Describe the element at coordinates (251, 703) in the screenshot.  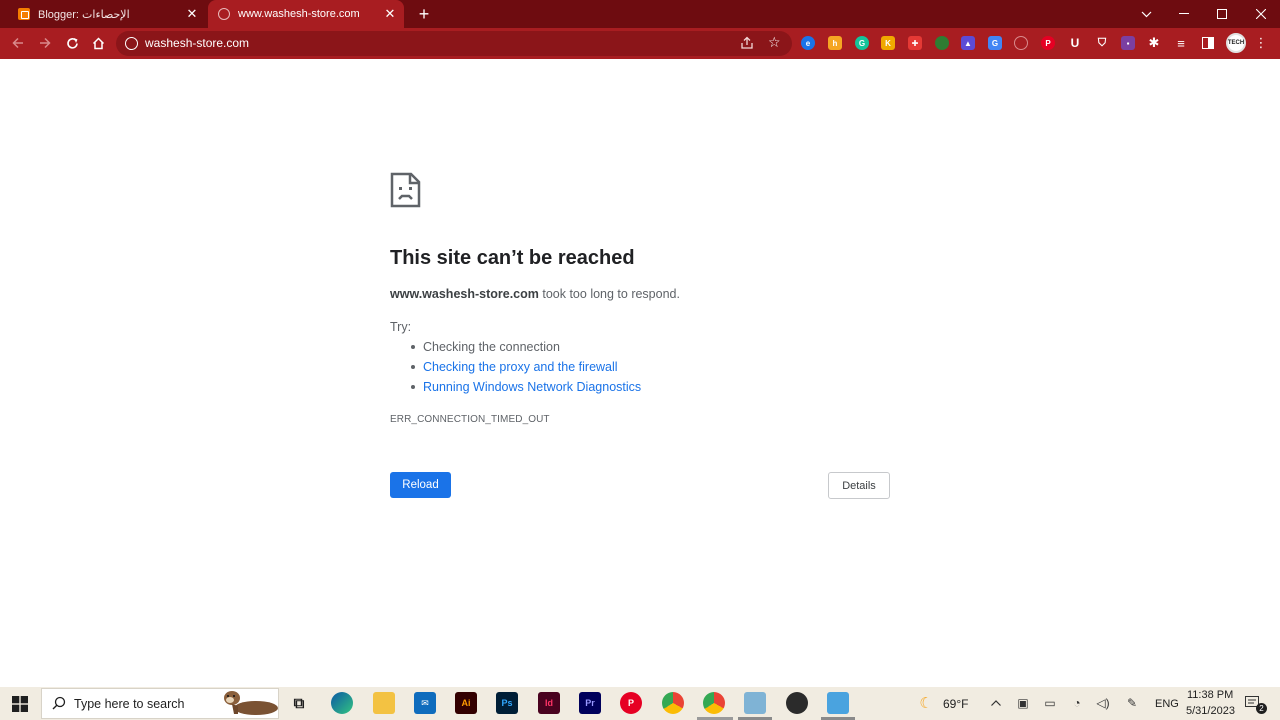
I see `otter-illustration-icon` at that location.